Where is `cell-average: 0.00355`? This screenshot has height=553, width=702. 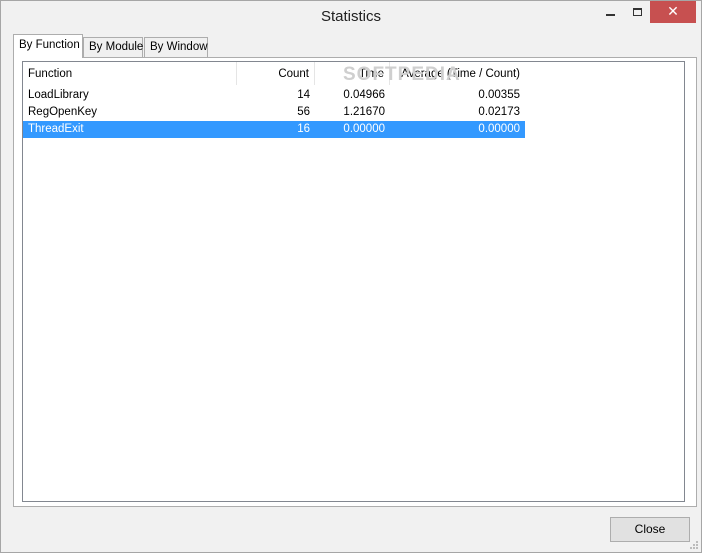 cell-average: 0.00355 is located at coordinates (499, 95).